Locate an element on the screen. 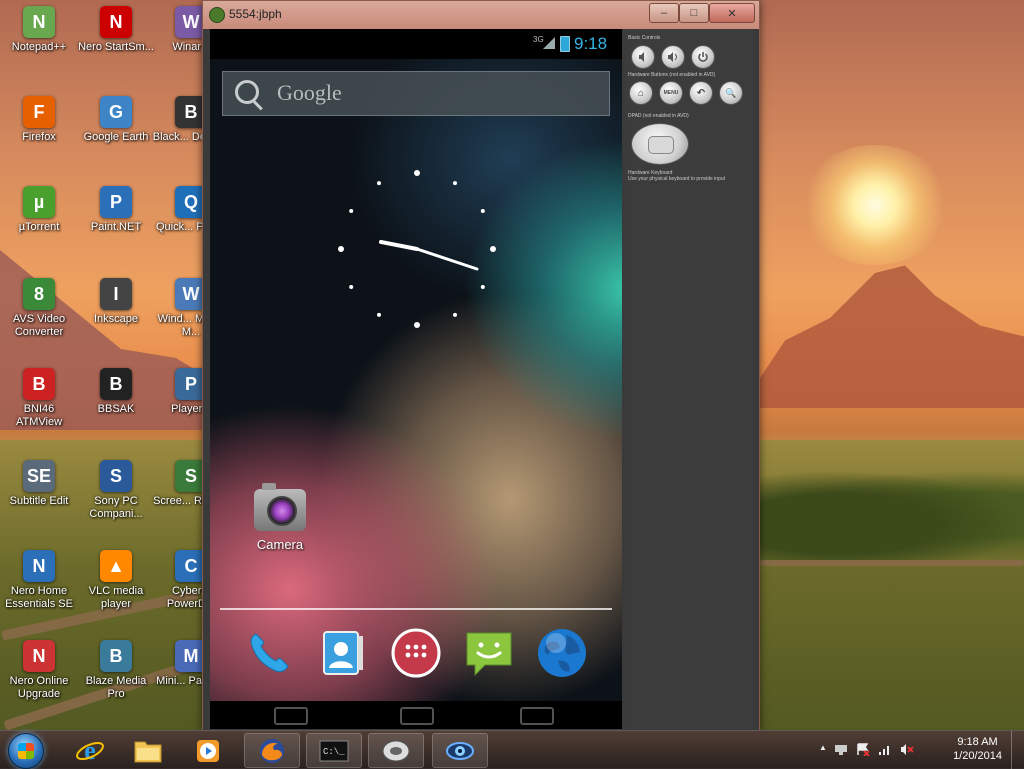 The image size is (1024, 769). power-button is located at coordinates (703, 57).